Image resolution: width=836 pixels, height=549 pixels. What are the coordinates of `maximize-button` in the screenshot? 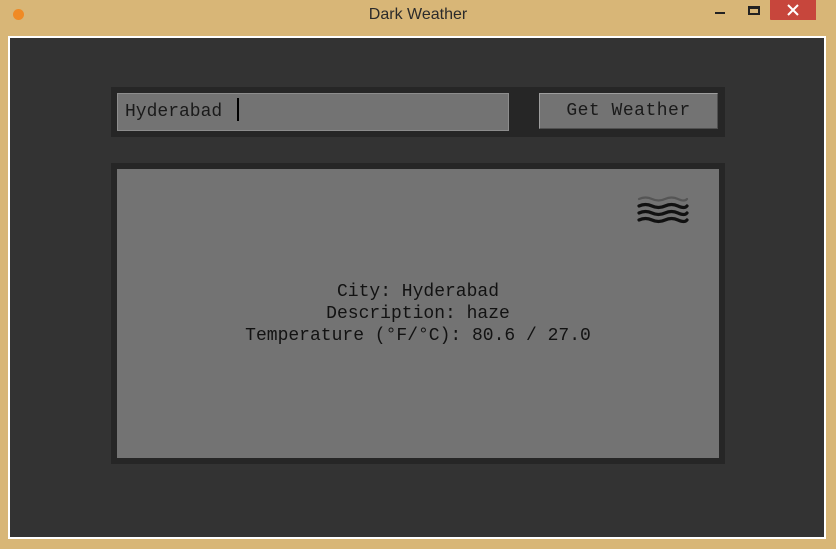 It's located at (753, 10).